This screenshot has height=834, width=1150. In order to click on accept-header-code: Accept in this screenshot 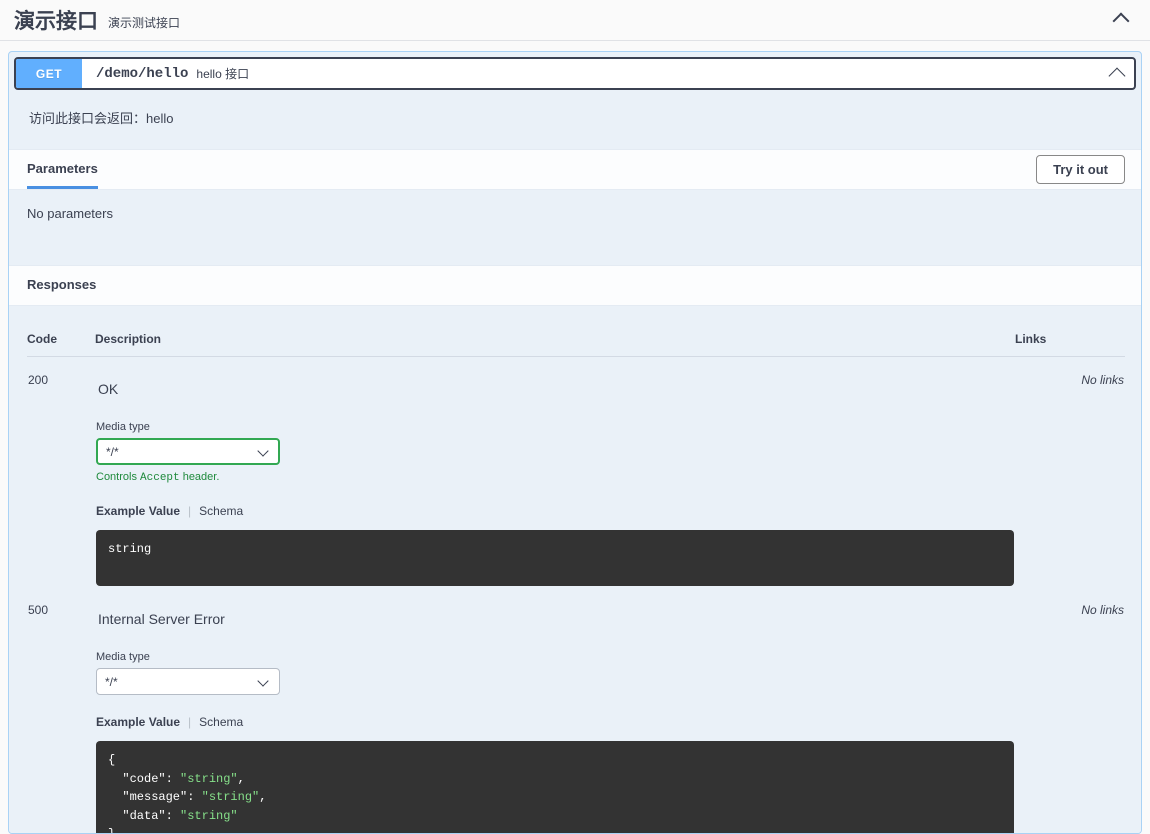, I will do `click(160, 478)`.